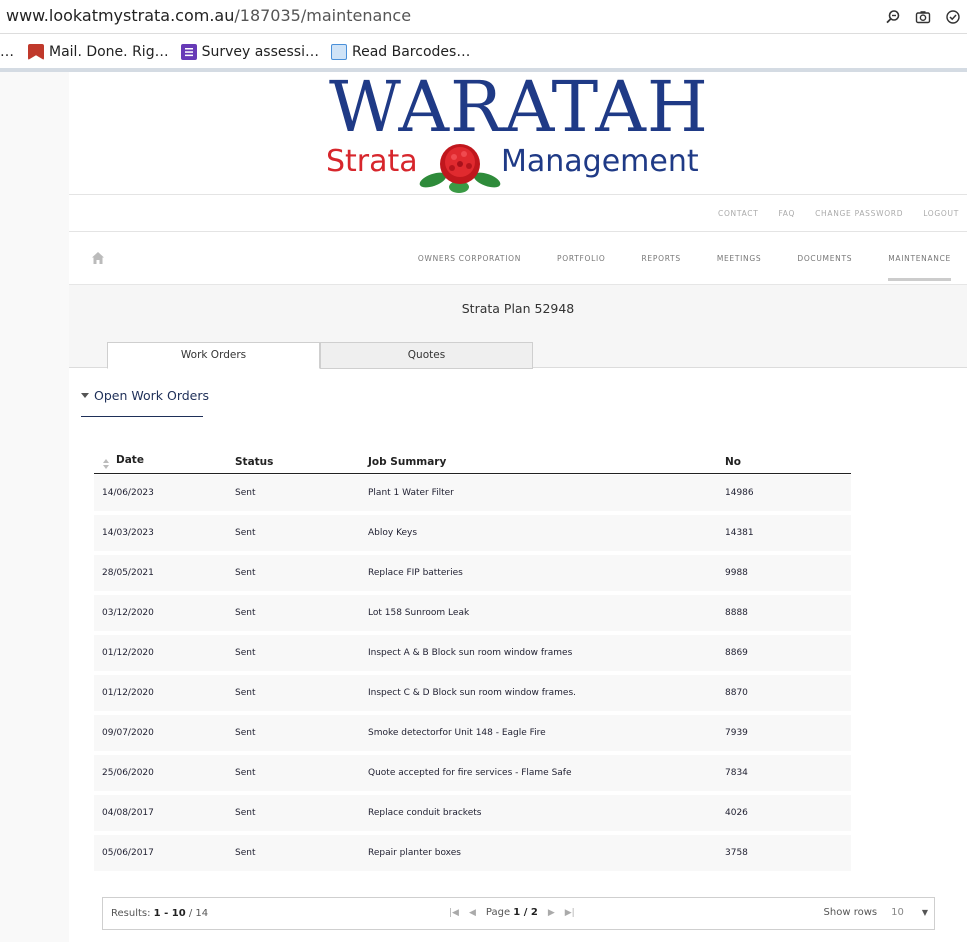 The width and height of the screenshot is (967, 942). What do you see at coordinates (893, 17) in the screenshot?
I see `zoom-icon` at bounding box center [893, 17].